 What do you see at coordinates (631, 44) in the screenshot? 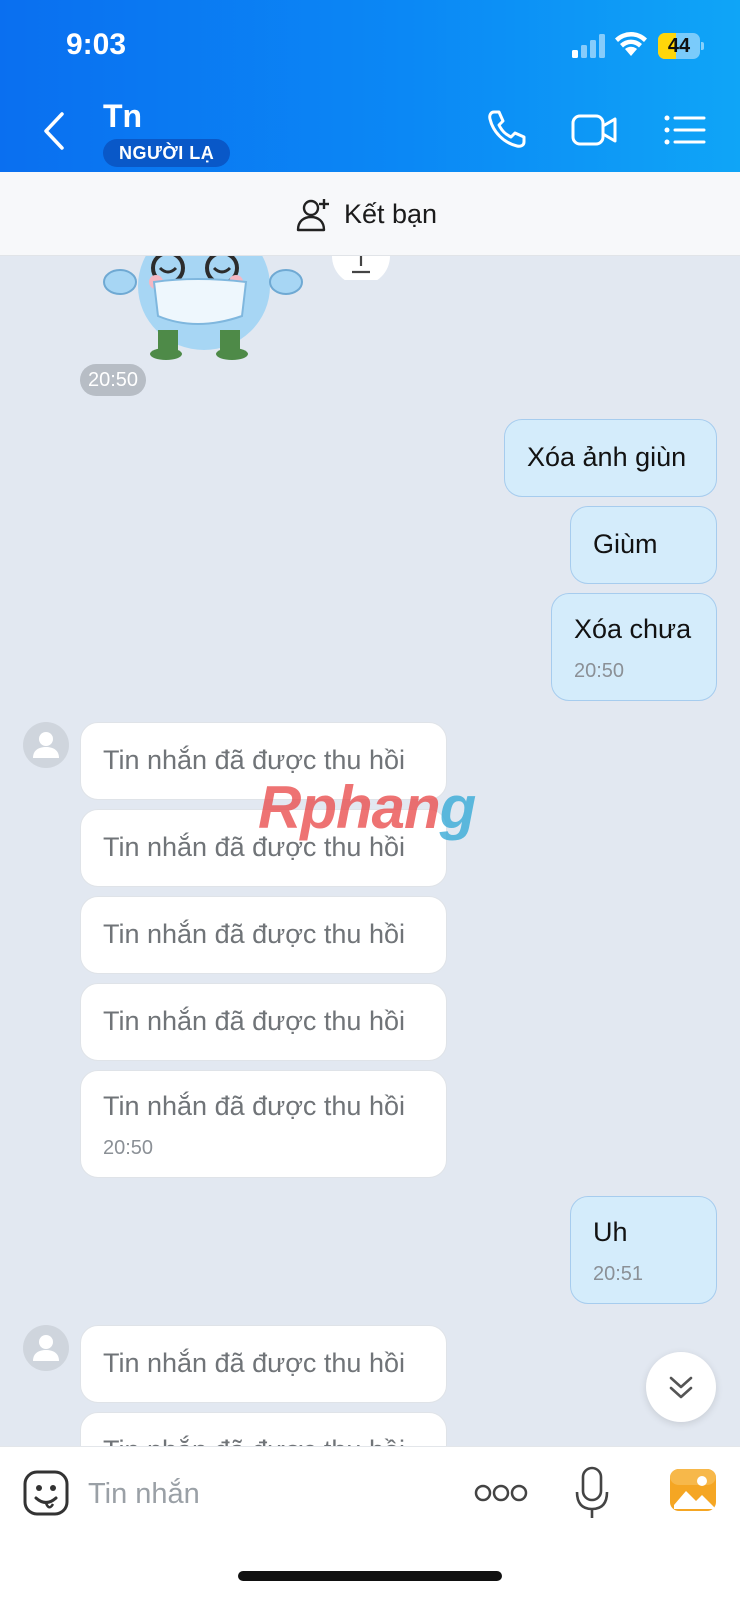
I see `wifi-icon` at bounding box center [631, 44].